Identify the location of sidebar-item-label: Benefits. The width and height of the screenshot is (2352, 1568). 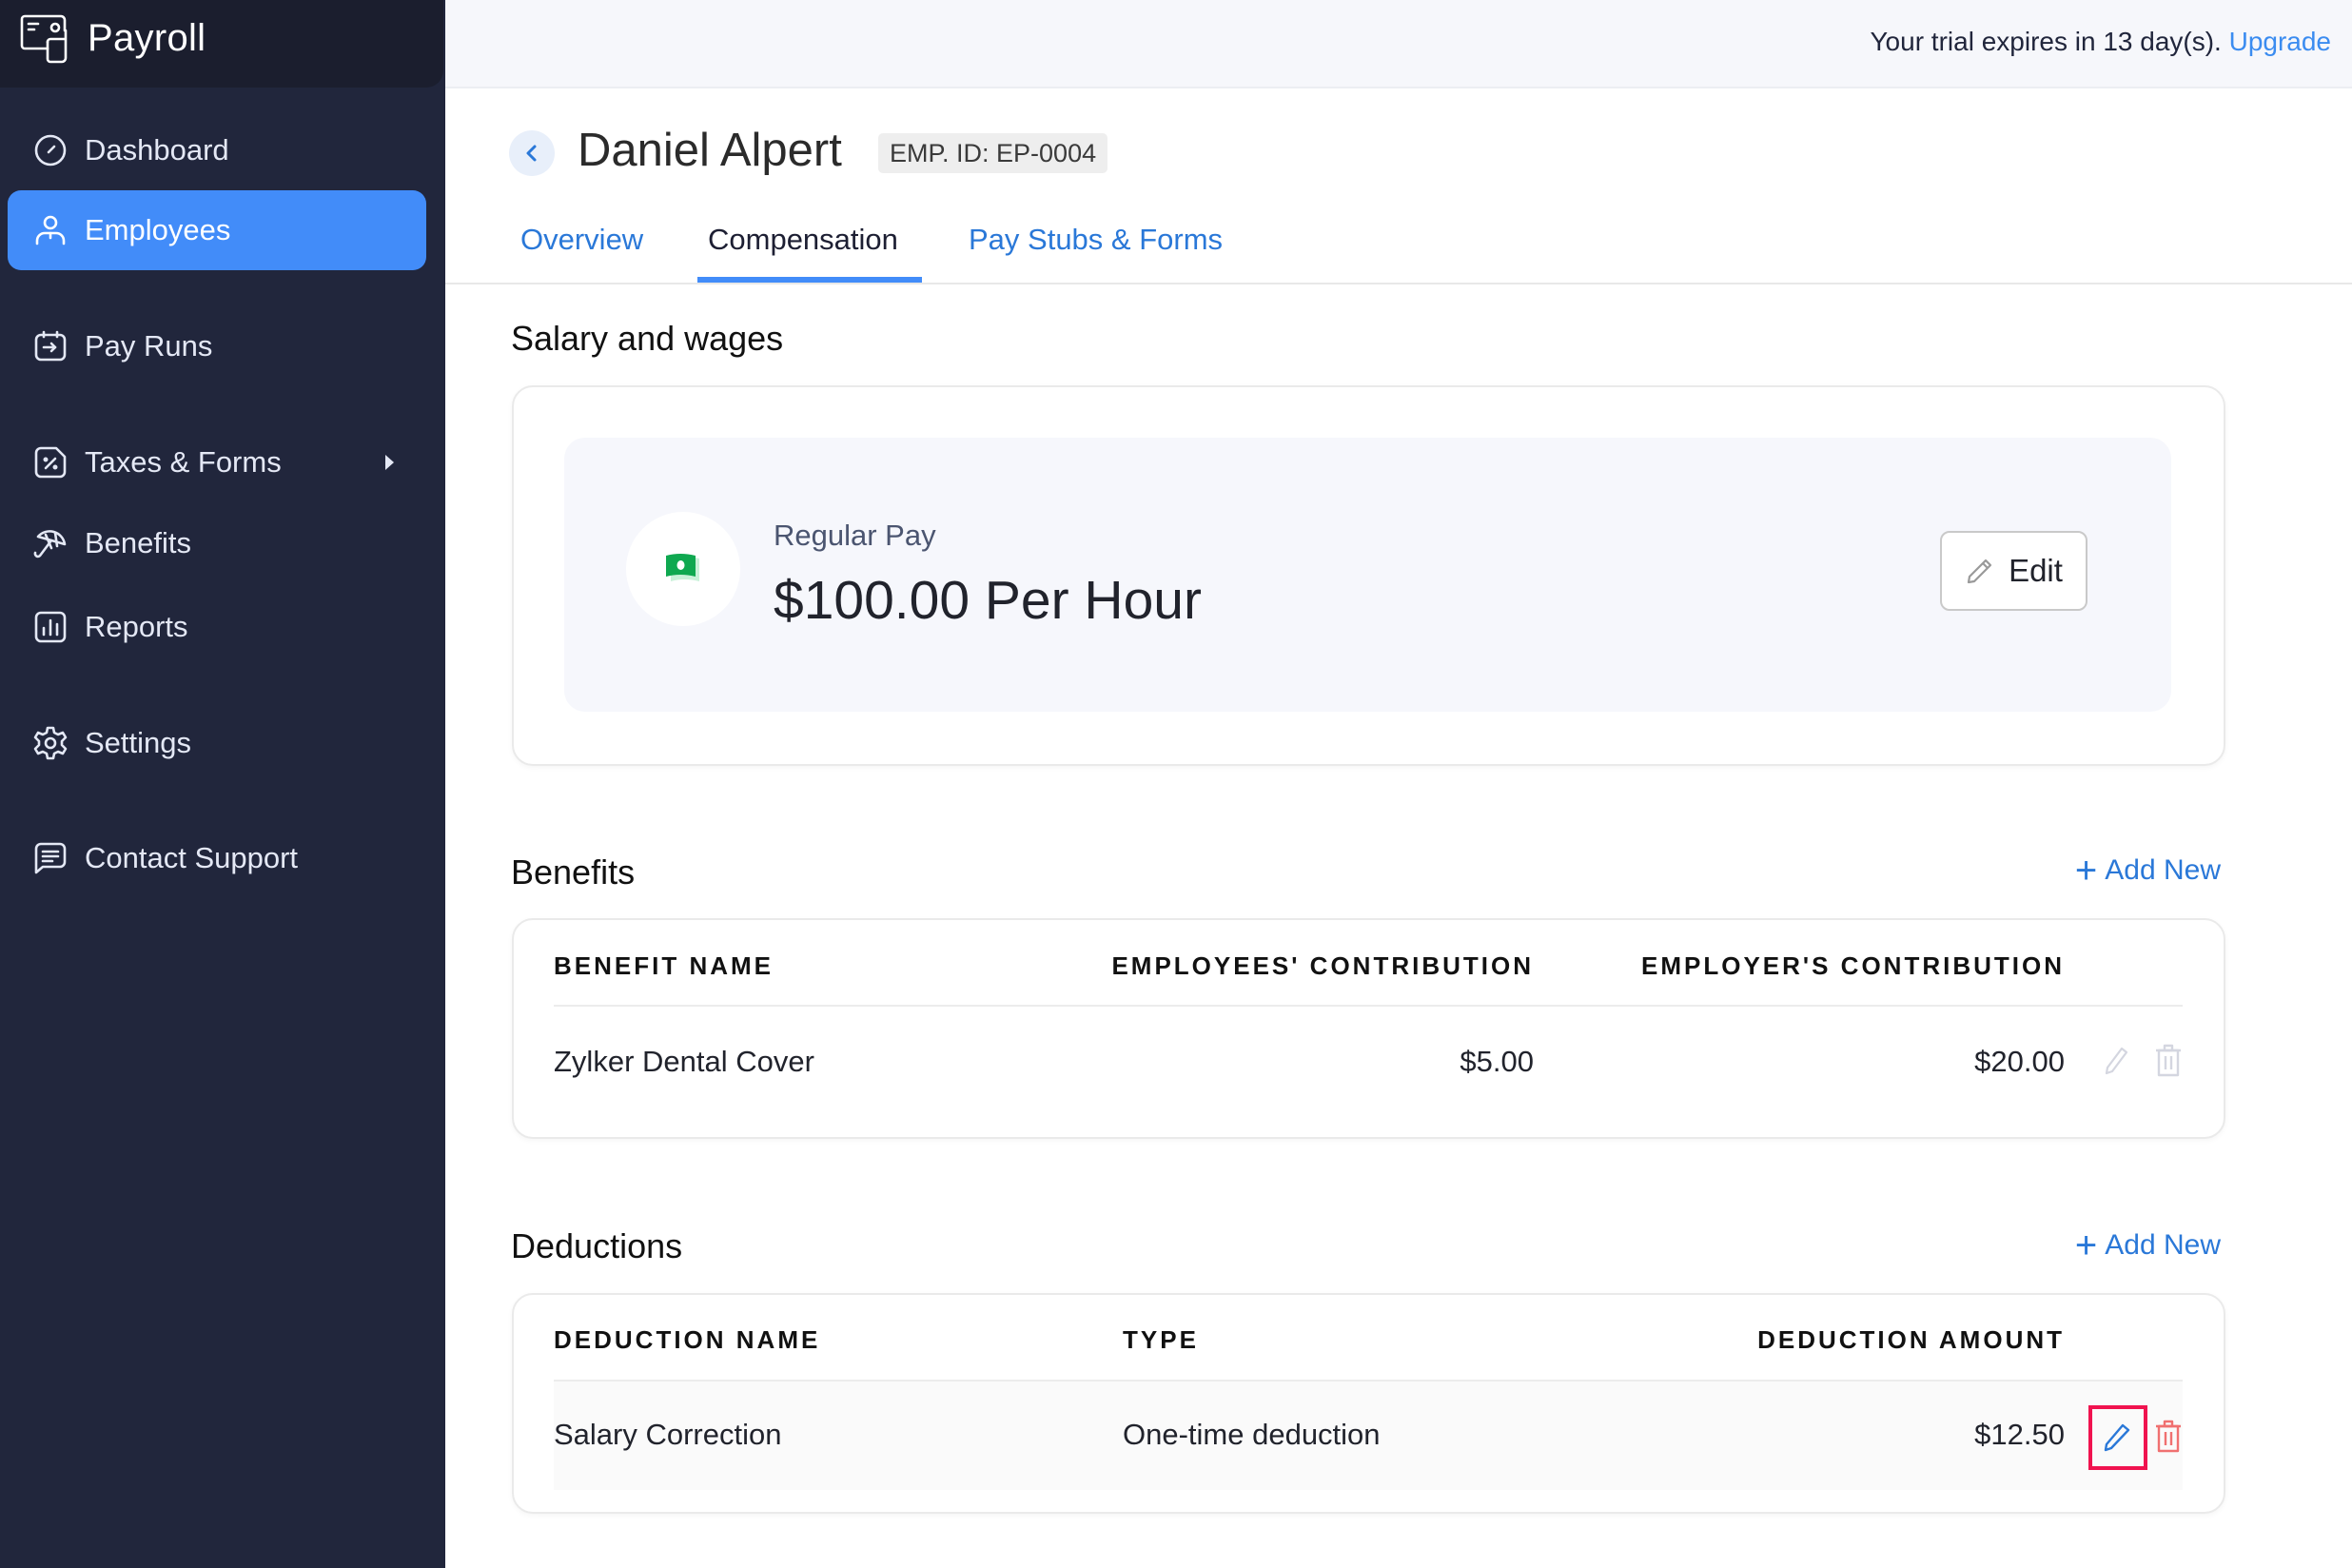
(138, 542).